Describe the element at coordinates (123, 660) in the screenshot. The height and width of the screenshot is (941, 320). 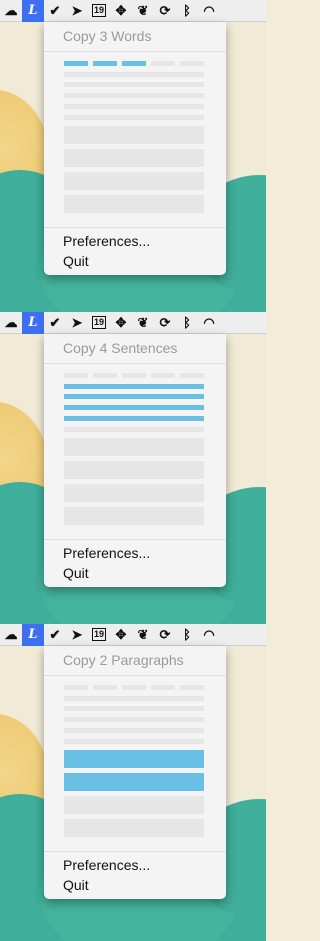
I see `copy-menu-title: Copy 2 Paragraphs` at that location.